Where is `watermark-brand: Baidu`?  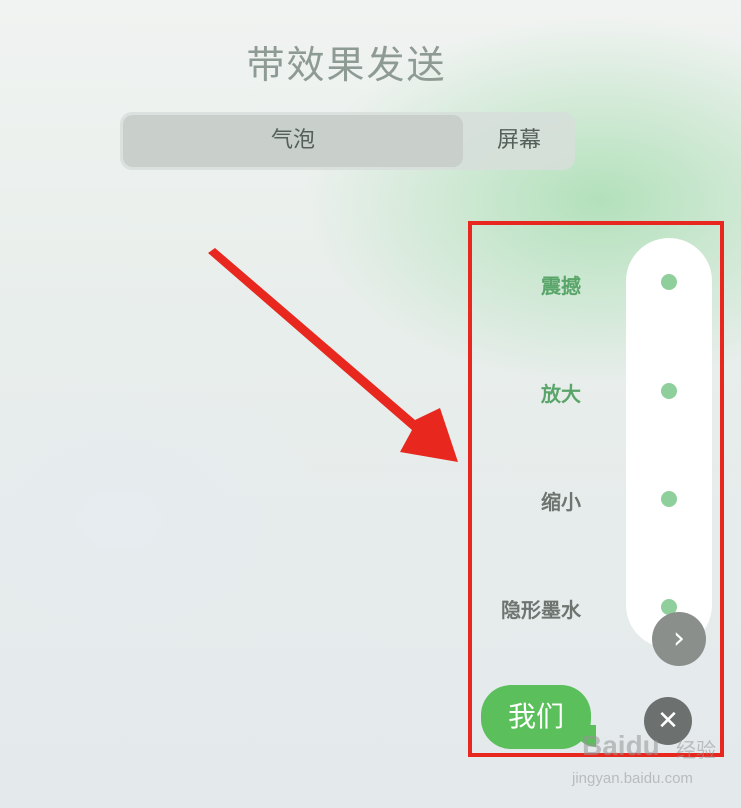
watermark-brand: Baidu is located at coordinates (621, 745).